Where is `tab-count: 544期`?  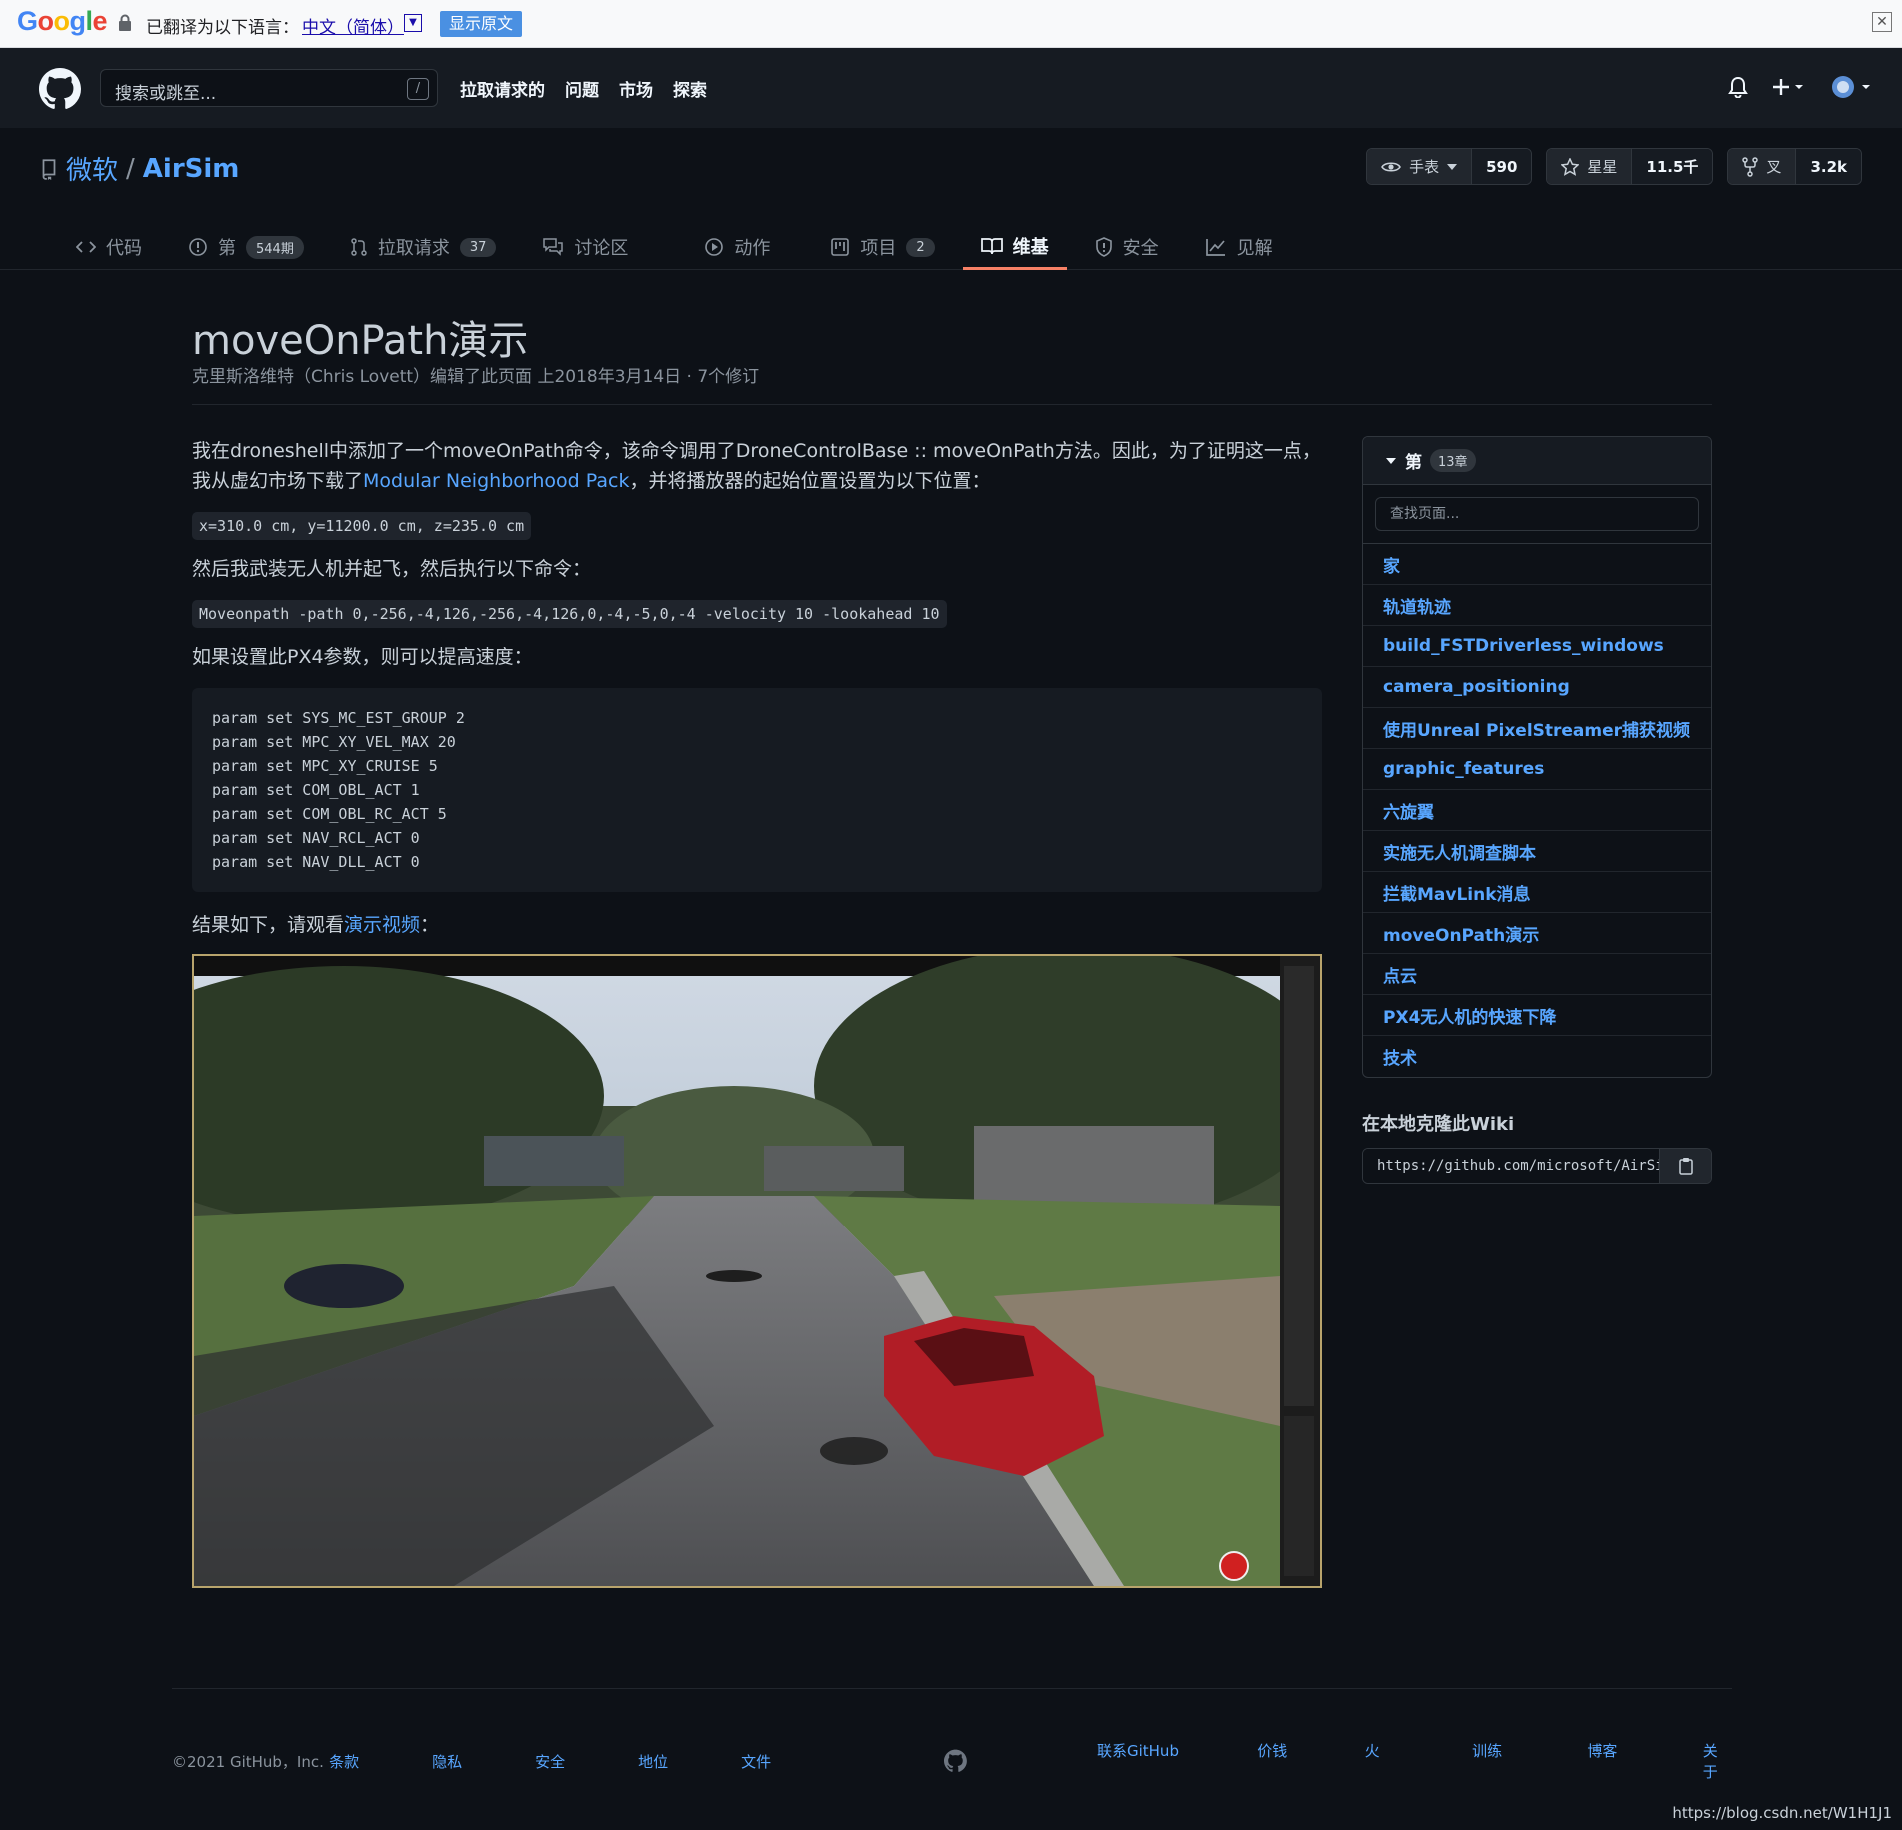
tab-count: 544期 is located at coordinates (275, 247).